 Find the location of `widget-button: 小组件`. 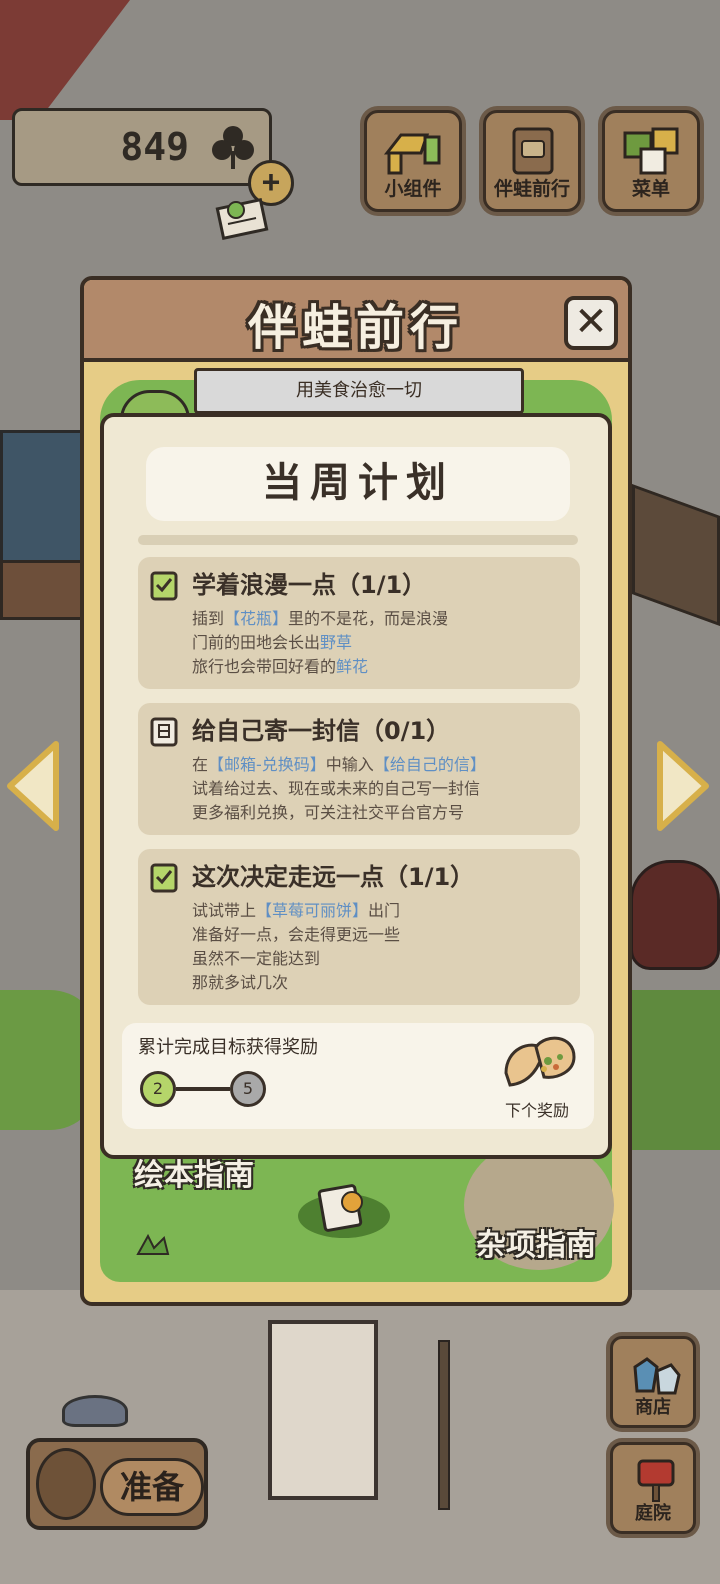

widget-button: 小组件 is located at coordinates (413, 161).